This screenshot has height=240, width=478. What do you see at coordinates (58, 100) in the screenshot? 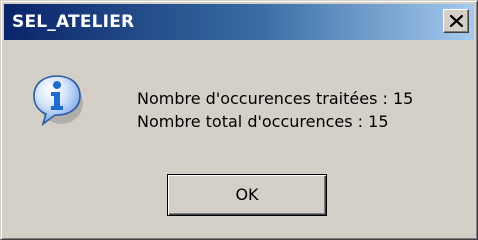
I see `info-icon` at bounding box center [58, 100].